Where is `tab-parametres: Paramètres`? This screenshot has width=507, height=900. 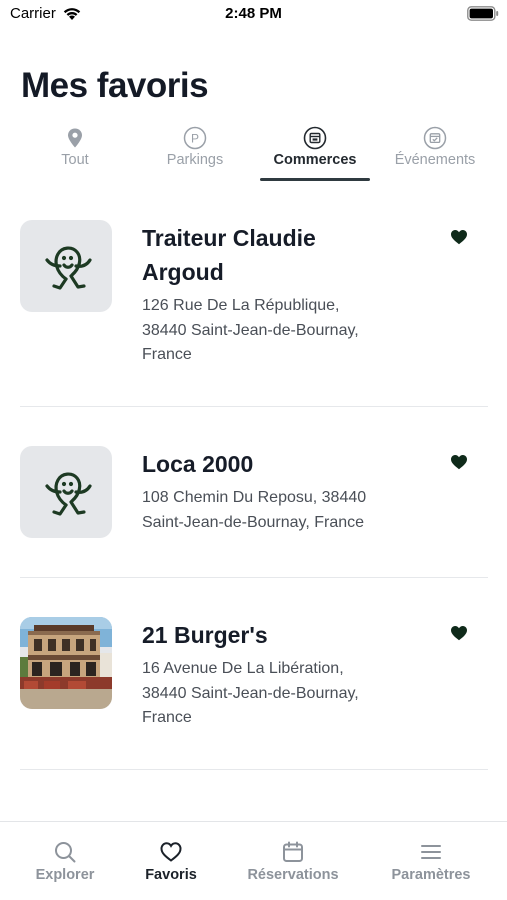
tab-parametres: Paramètres is located at coordinates (431, 857).